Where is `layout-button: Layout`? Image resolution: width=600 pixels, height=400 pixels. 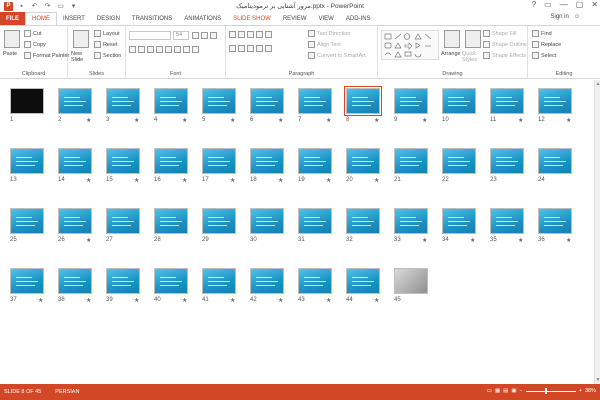 layout-button: Layout is located at coordinates (107, 33).